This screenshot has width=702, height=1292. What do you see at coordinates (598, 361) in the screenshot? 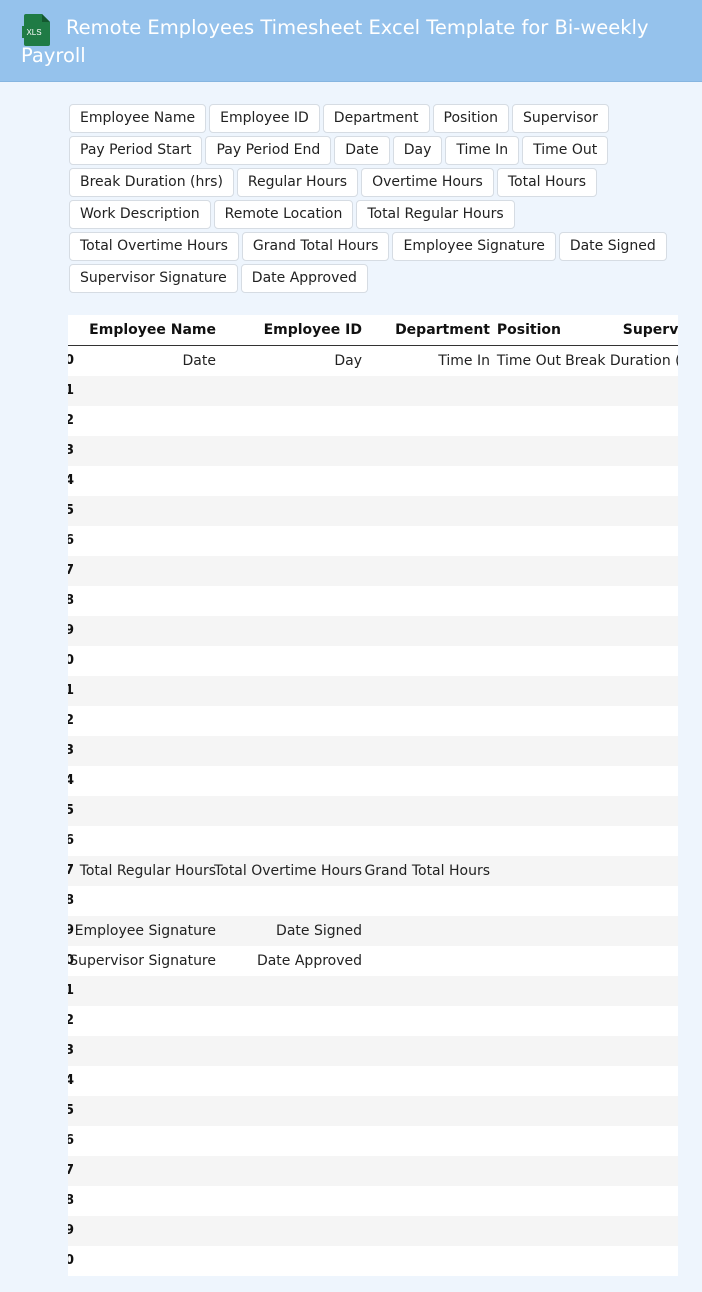
I see `sheet-cell: Break Duration (hrs)` at bounding box center [598, 361].